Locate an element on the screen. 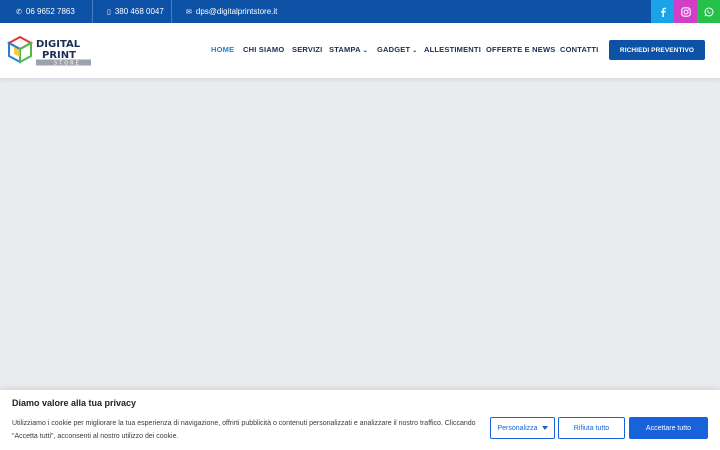 The height and width of the screenshot is (450, 720). site-logo: DIGITAL PRINT STORE is located at coordinates (49, 51).